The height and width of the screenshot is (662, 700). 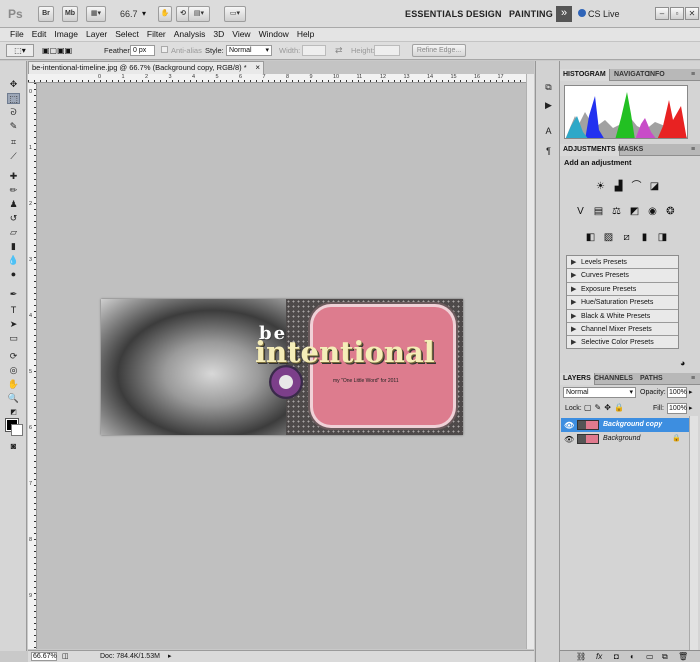 I want to click on height-input, so click(x=387, y=50).